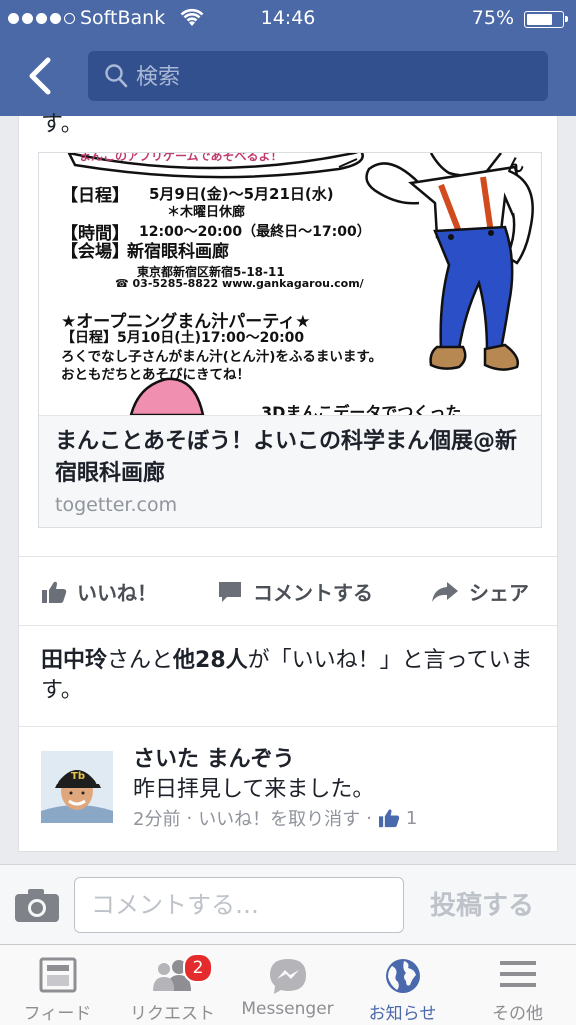 The width and height of the screenshot is (576, 1025). I want to click on search-bar, so click(318, 76).